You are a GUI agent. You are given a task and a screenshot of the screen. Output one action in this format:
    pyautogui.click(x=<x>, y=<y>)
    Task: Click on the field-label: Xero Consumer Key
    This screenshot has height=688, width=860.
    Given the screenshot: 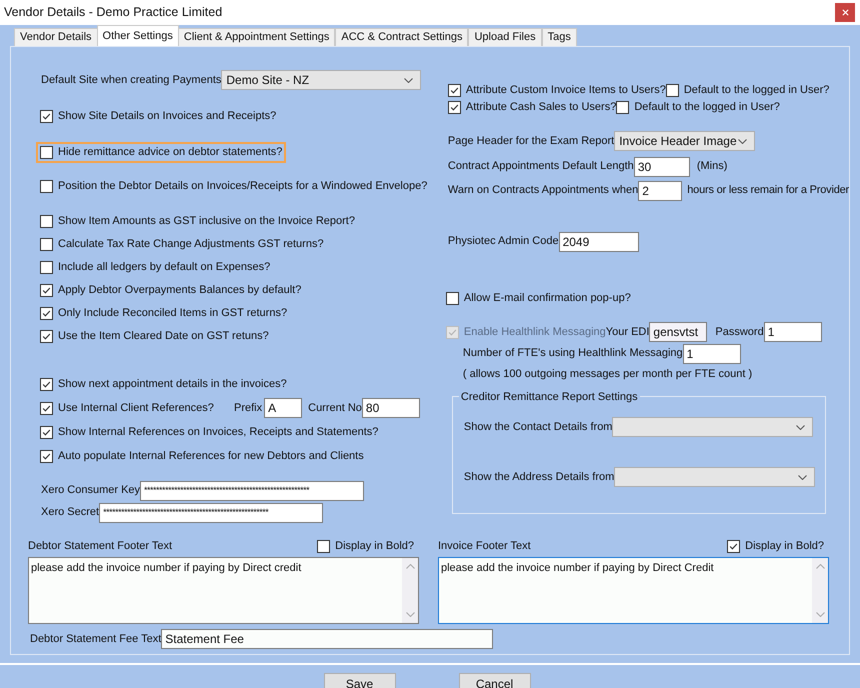 What is the action you would take?
    pyautogui.click(x=90, y=490)
    